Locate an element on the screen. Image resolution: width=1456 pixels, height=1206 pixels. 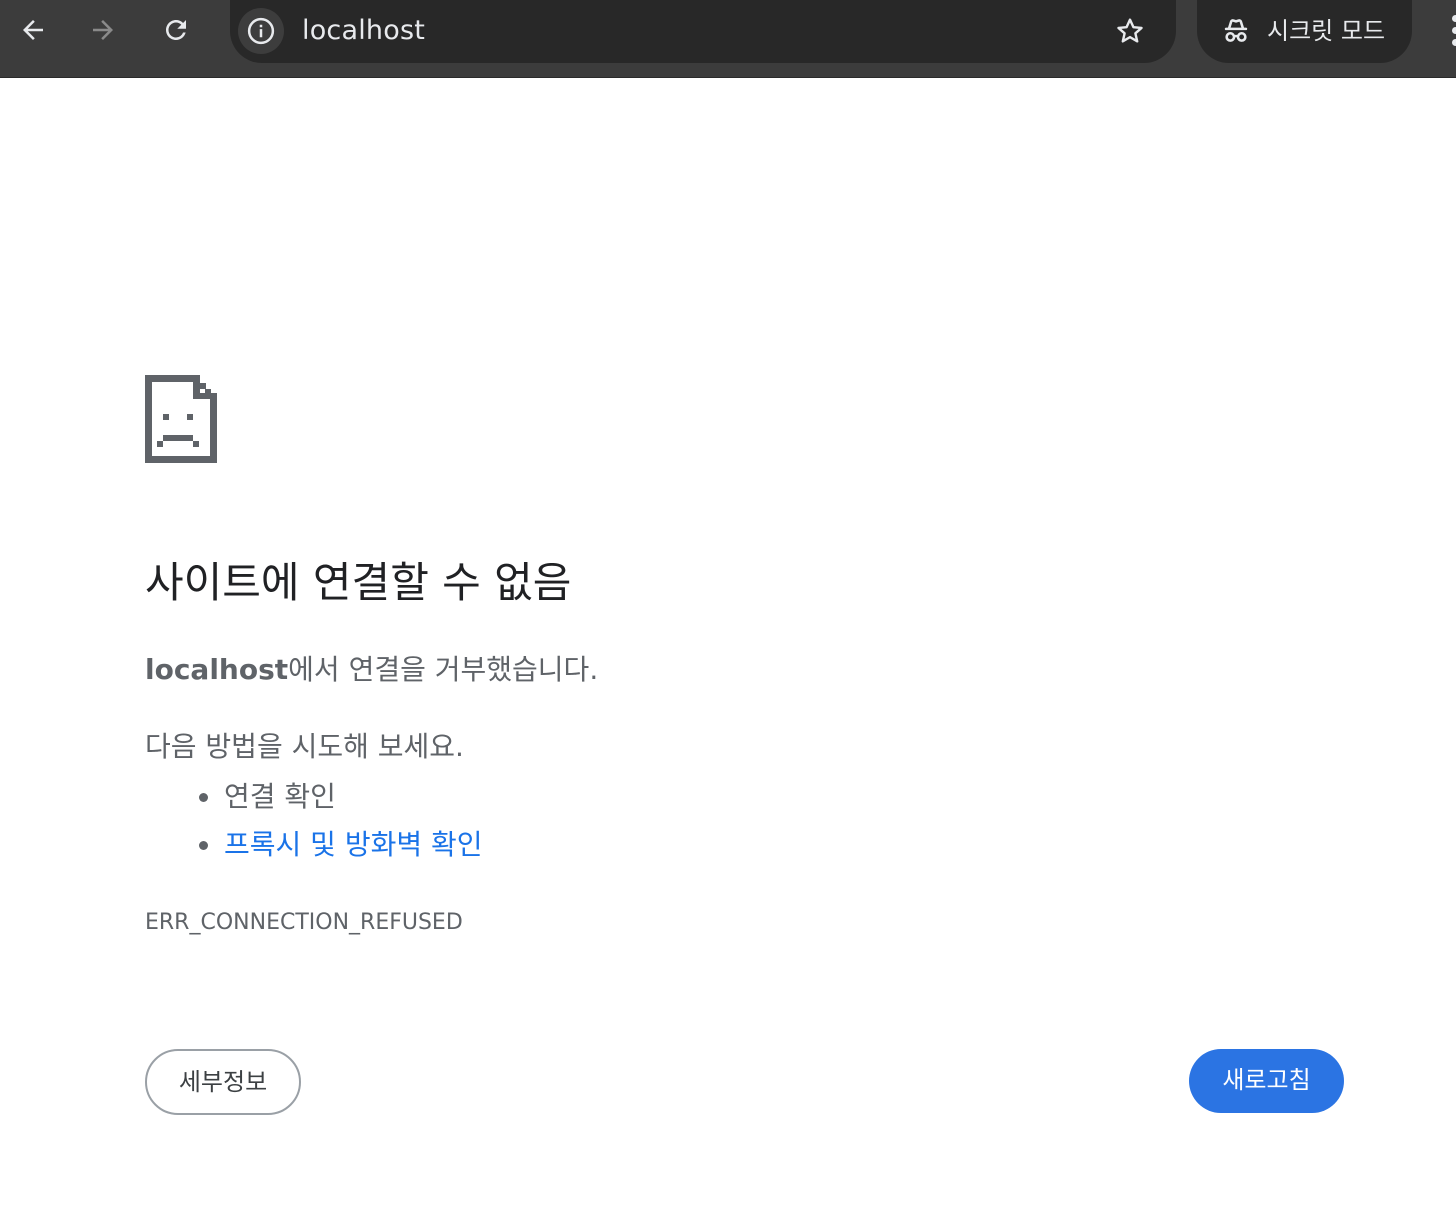
forward-button is located at coordinates (103, 30).